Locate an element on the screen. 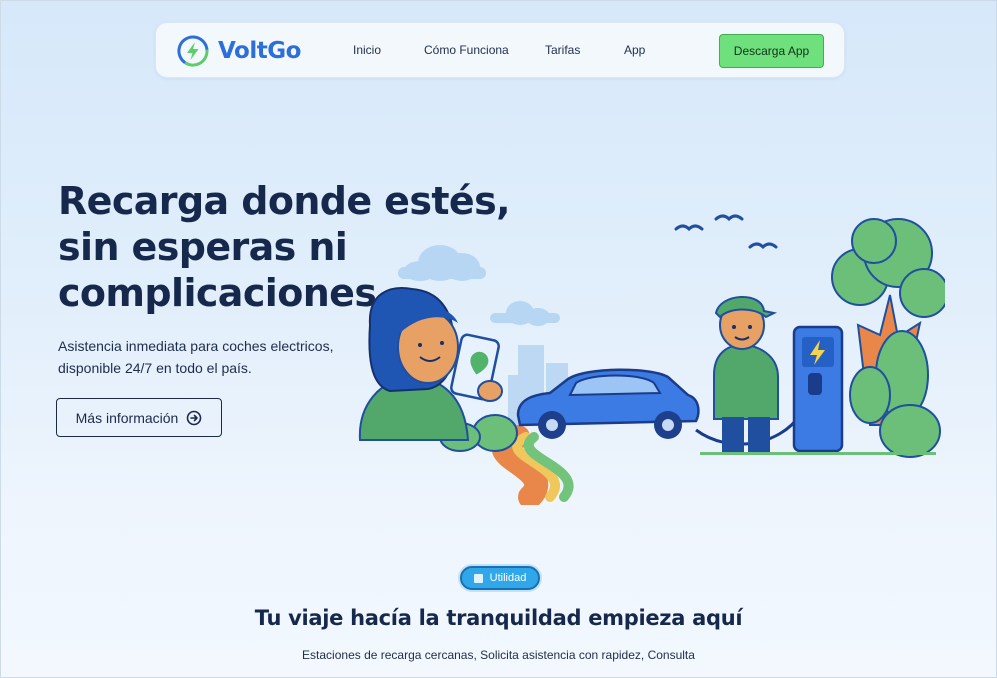 Image resolution: width=997 pixels, height=678 pixels. more-info-label: Más información is located at coordinates (127, 417).